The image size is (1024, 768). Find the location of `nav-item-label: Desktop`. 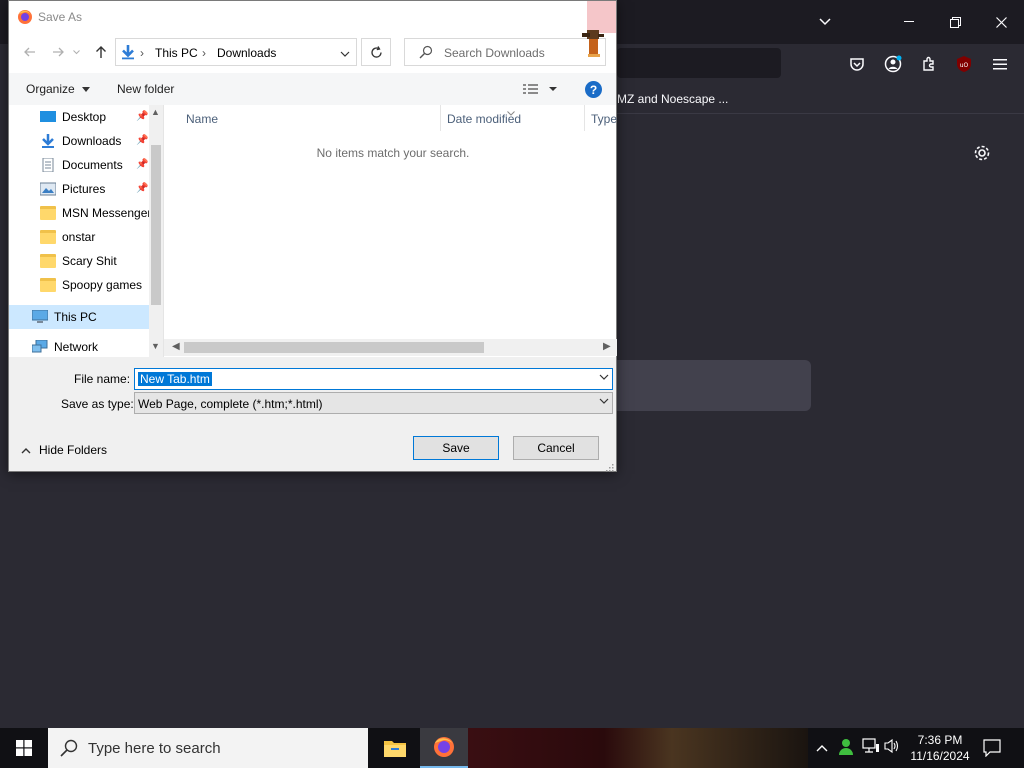

nav-item-label: Desktop is located at coordinates (84, 117).